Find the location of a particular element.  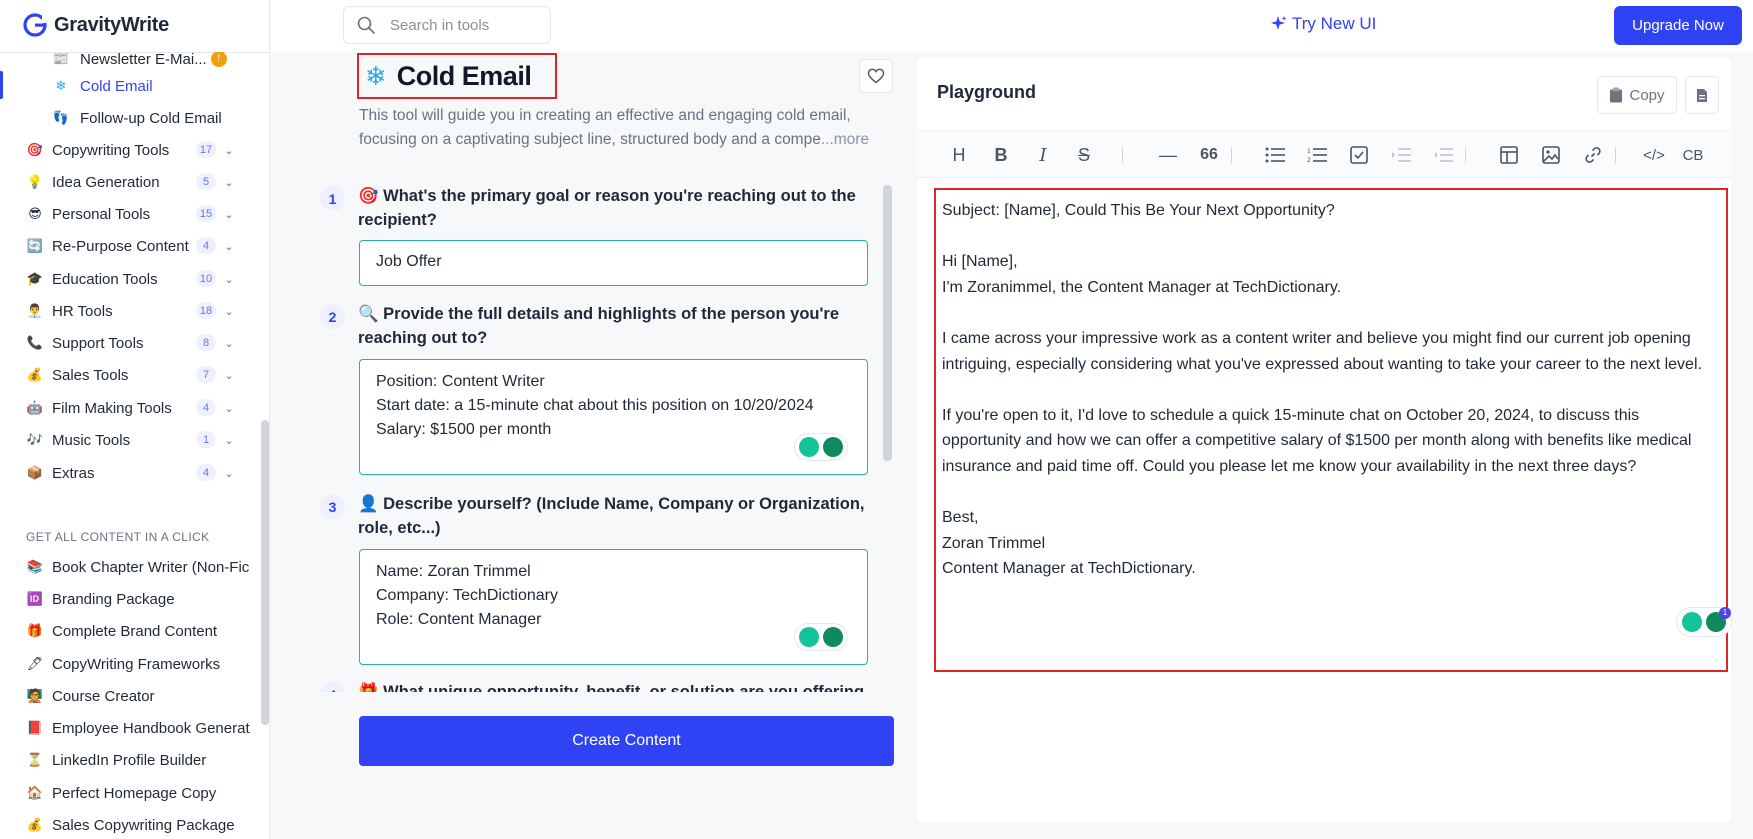

sidebar-category-personal: 😎 Personal Tools 15 ⌄ is located at coordinates (146, 214).